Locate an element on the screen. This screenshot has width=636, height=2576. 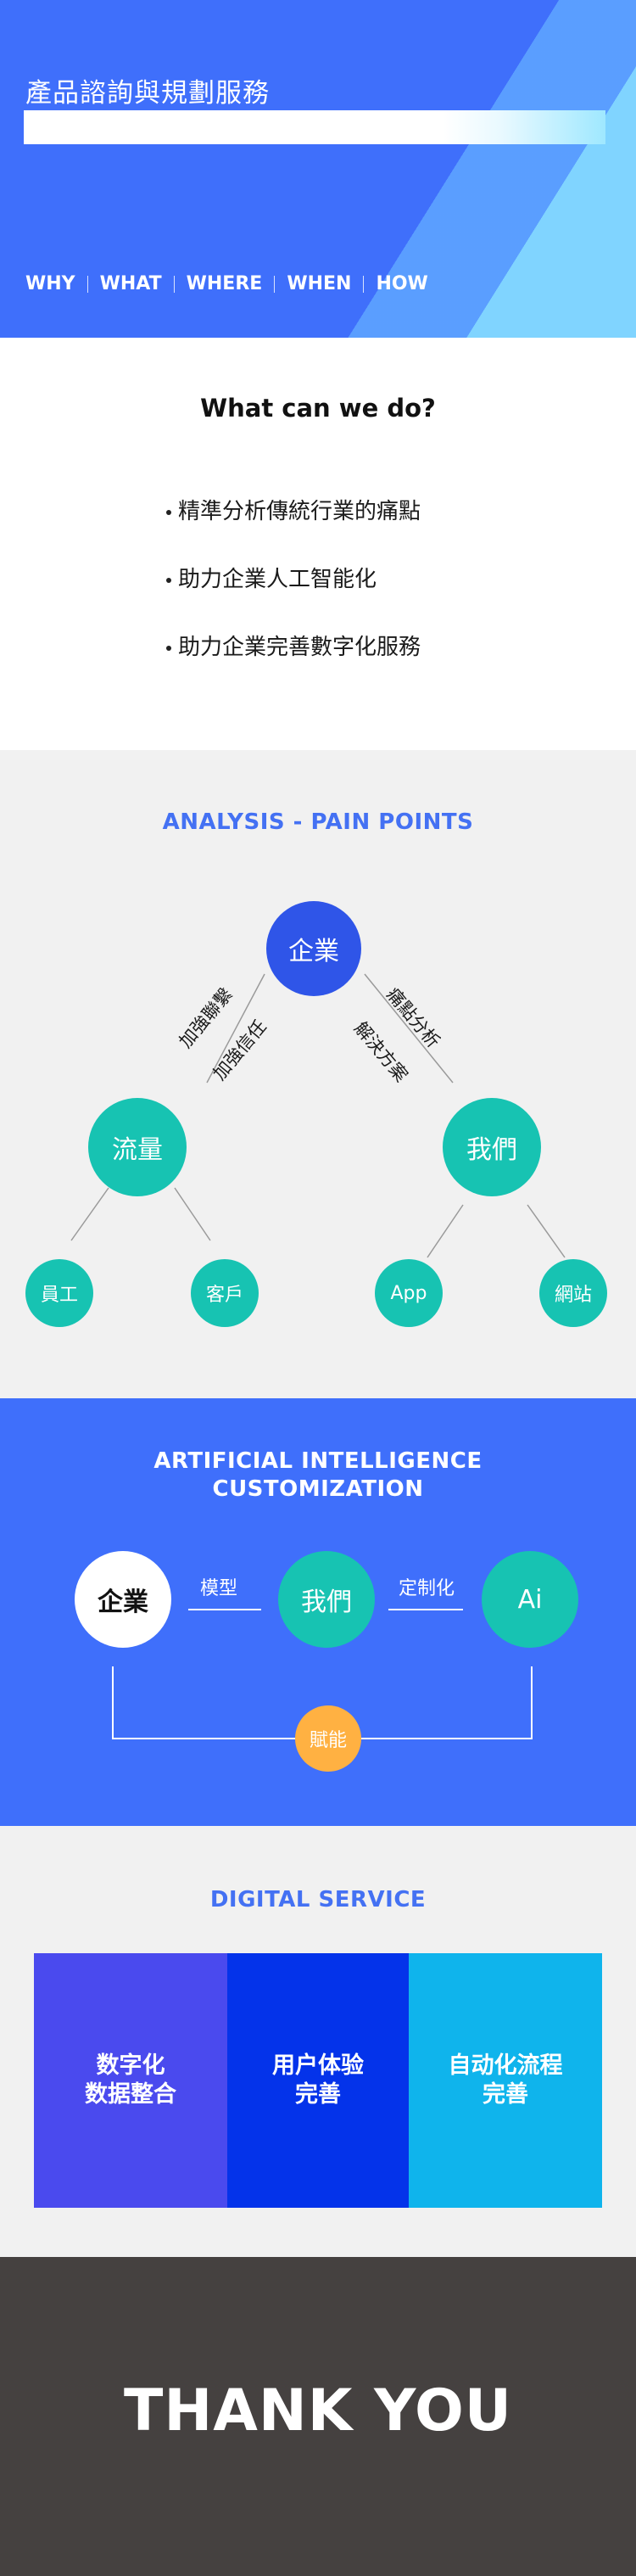
what-list: 精準分析傳統行業的痛點 助力企業人工智能化 助力企業完善數字化服務 is located at coordinates (293, 599).